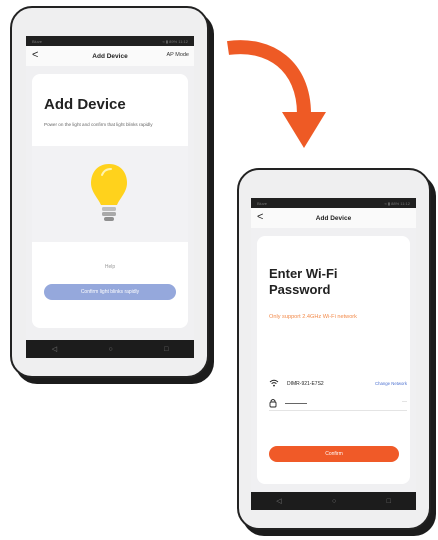  I want to click on header-bar: < Add Device, so click(333, 218).